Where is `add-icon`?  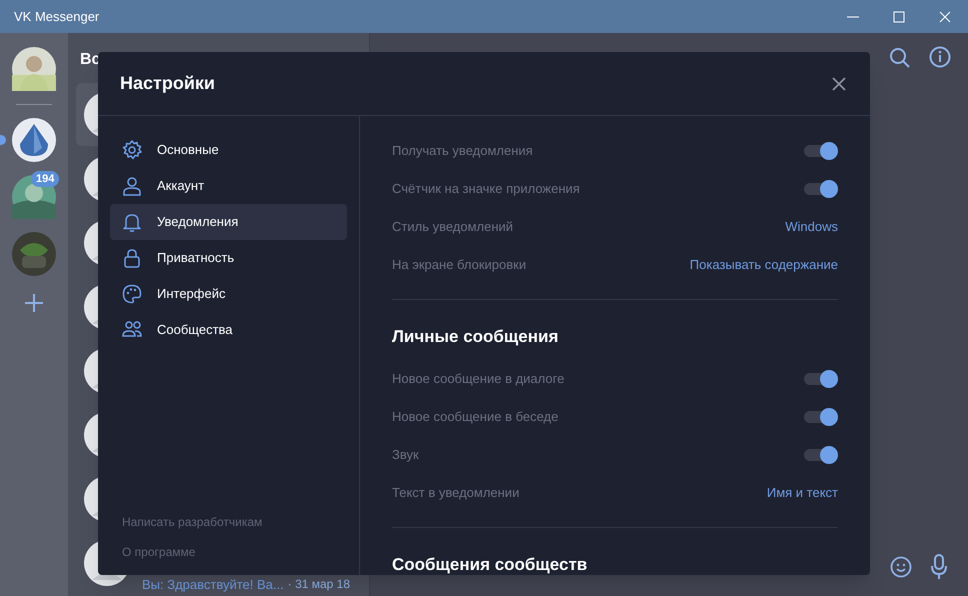
add-icon is located at coordinates (34, 303).